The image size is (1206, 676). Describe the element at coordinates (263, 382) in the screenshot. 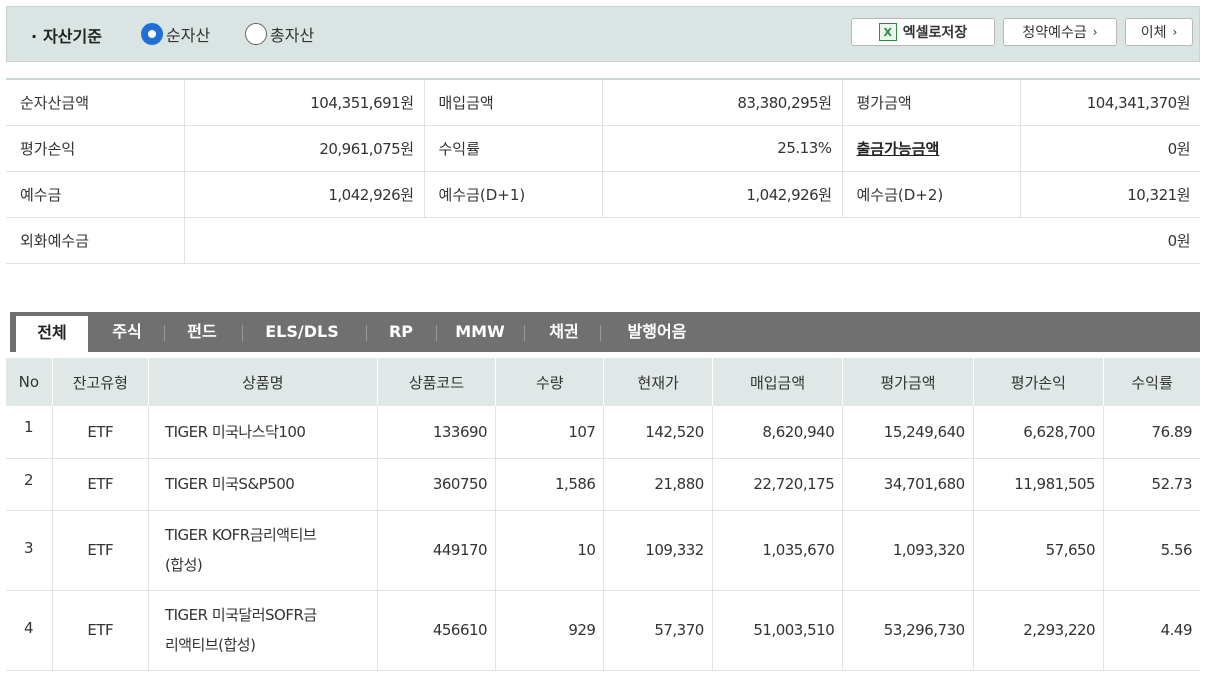

I see `col-product-name: 상품명` at that location.